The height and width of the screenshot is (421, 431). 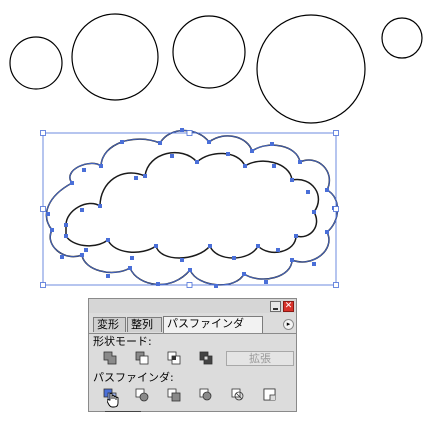 I want to click on panel-tab-row: 変形 整列 パスファインダ, so click(x=192, y=324).